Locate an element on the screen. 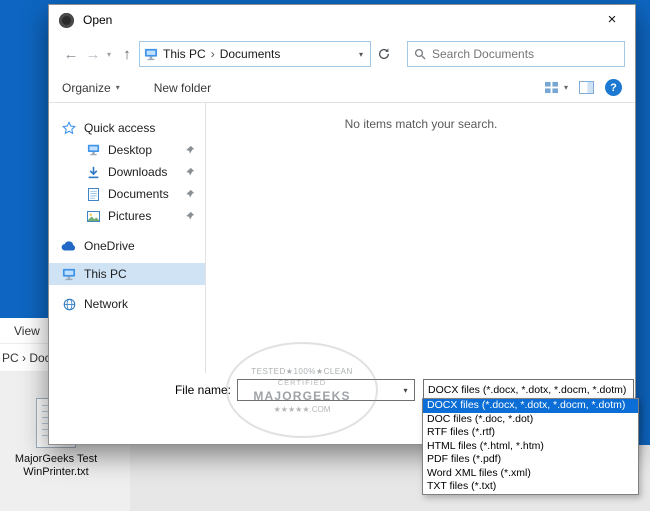 The width and height of the screenshot is (650, 511). search-icon is located at coordinates (420, 54).